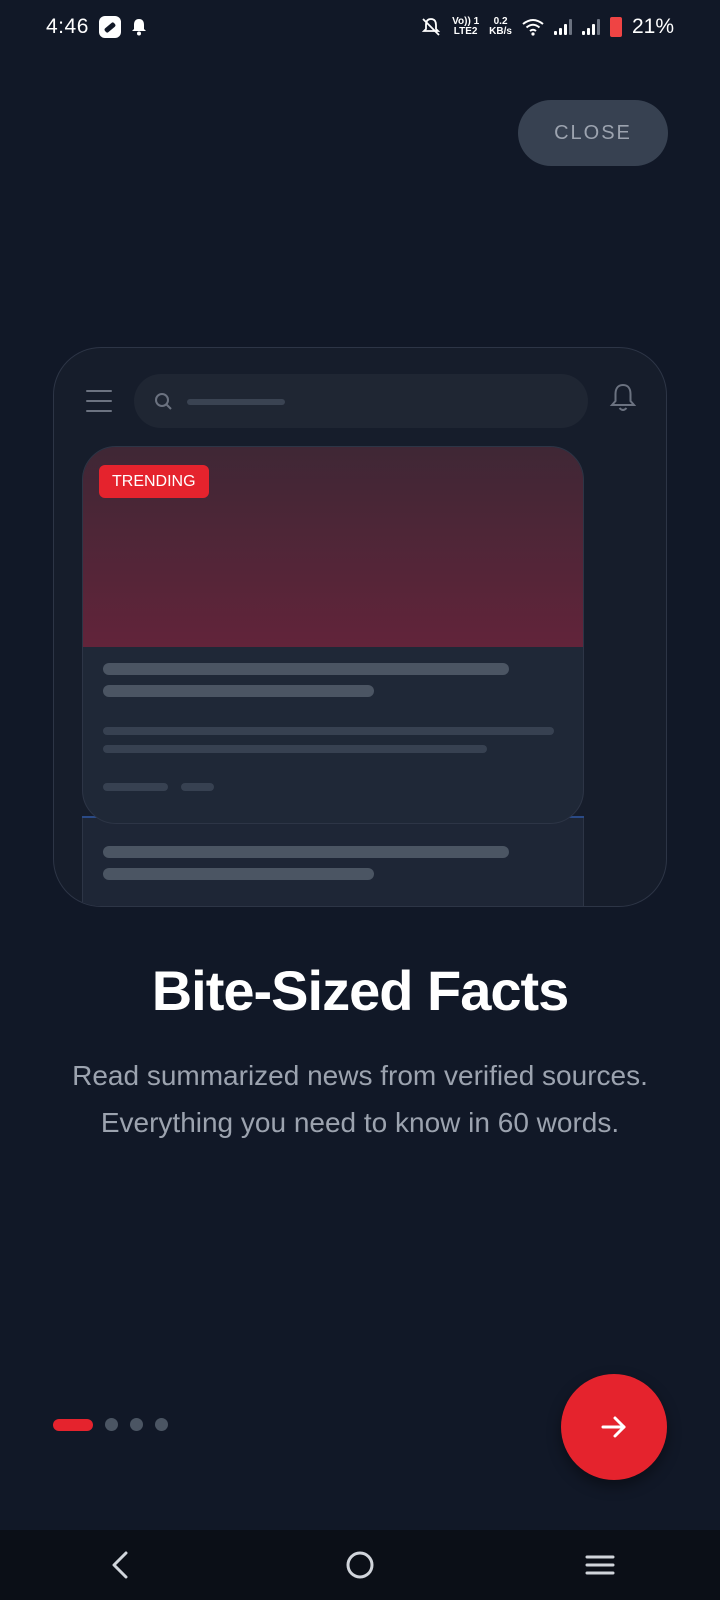 The width and height of the screenshot is (720, 1600). Describe the element at coordinates (360, 990) in the screenshot. I see `slide-title: Bite-Sized Facts` at that location.